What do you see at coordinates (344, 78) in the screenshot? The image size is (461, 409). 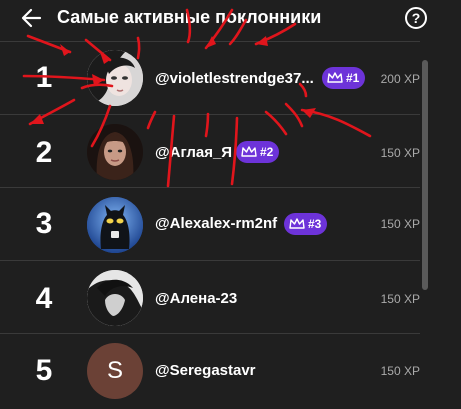 I see `top-fan-badge: #1` at bounding box center [344, 78].